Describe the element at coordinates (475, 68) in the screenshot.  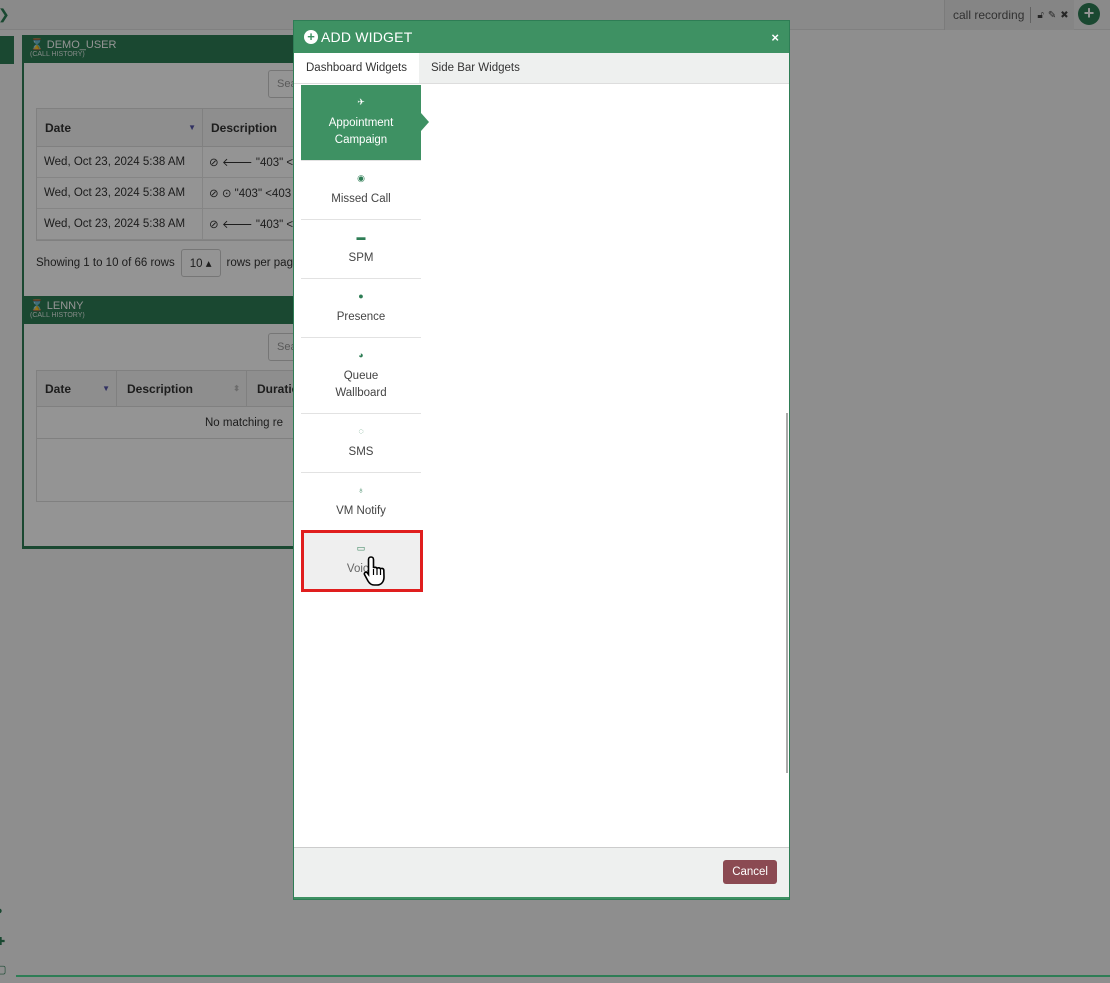
I see `tab-side-bar-widgets: Side Bar Widgets` at that location.